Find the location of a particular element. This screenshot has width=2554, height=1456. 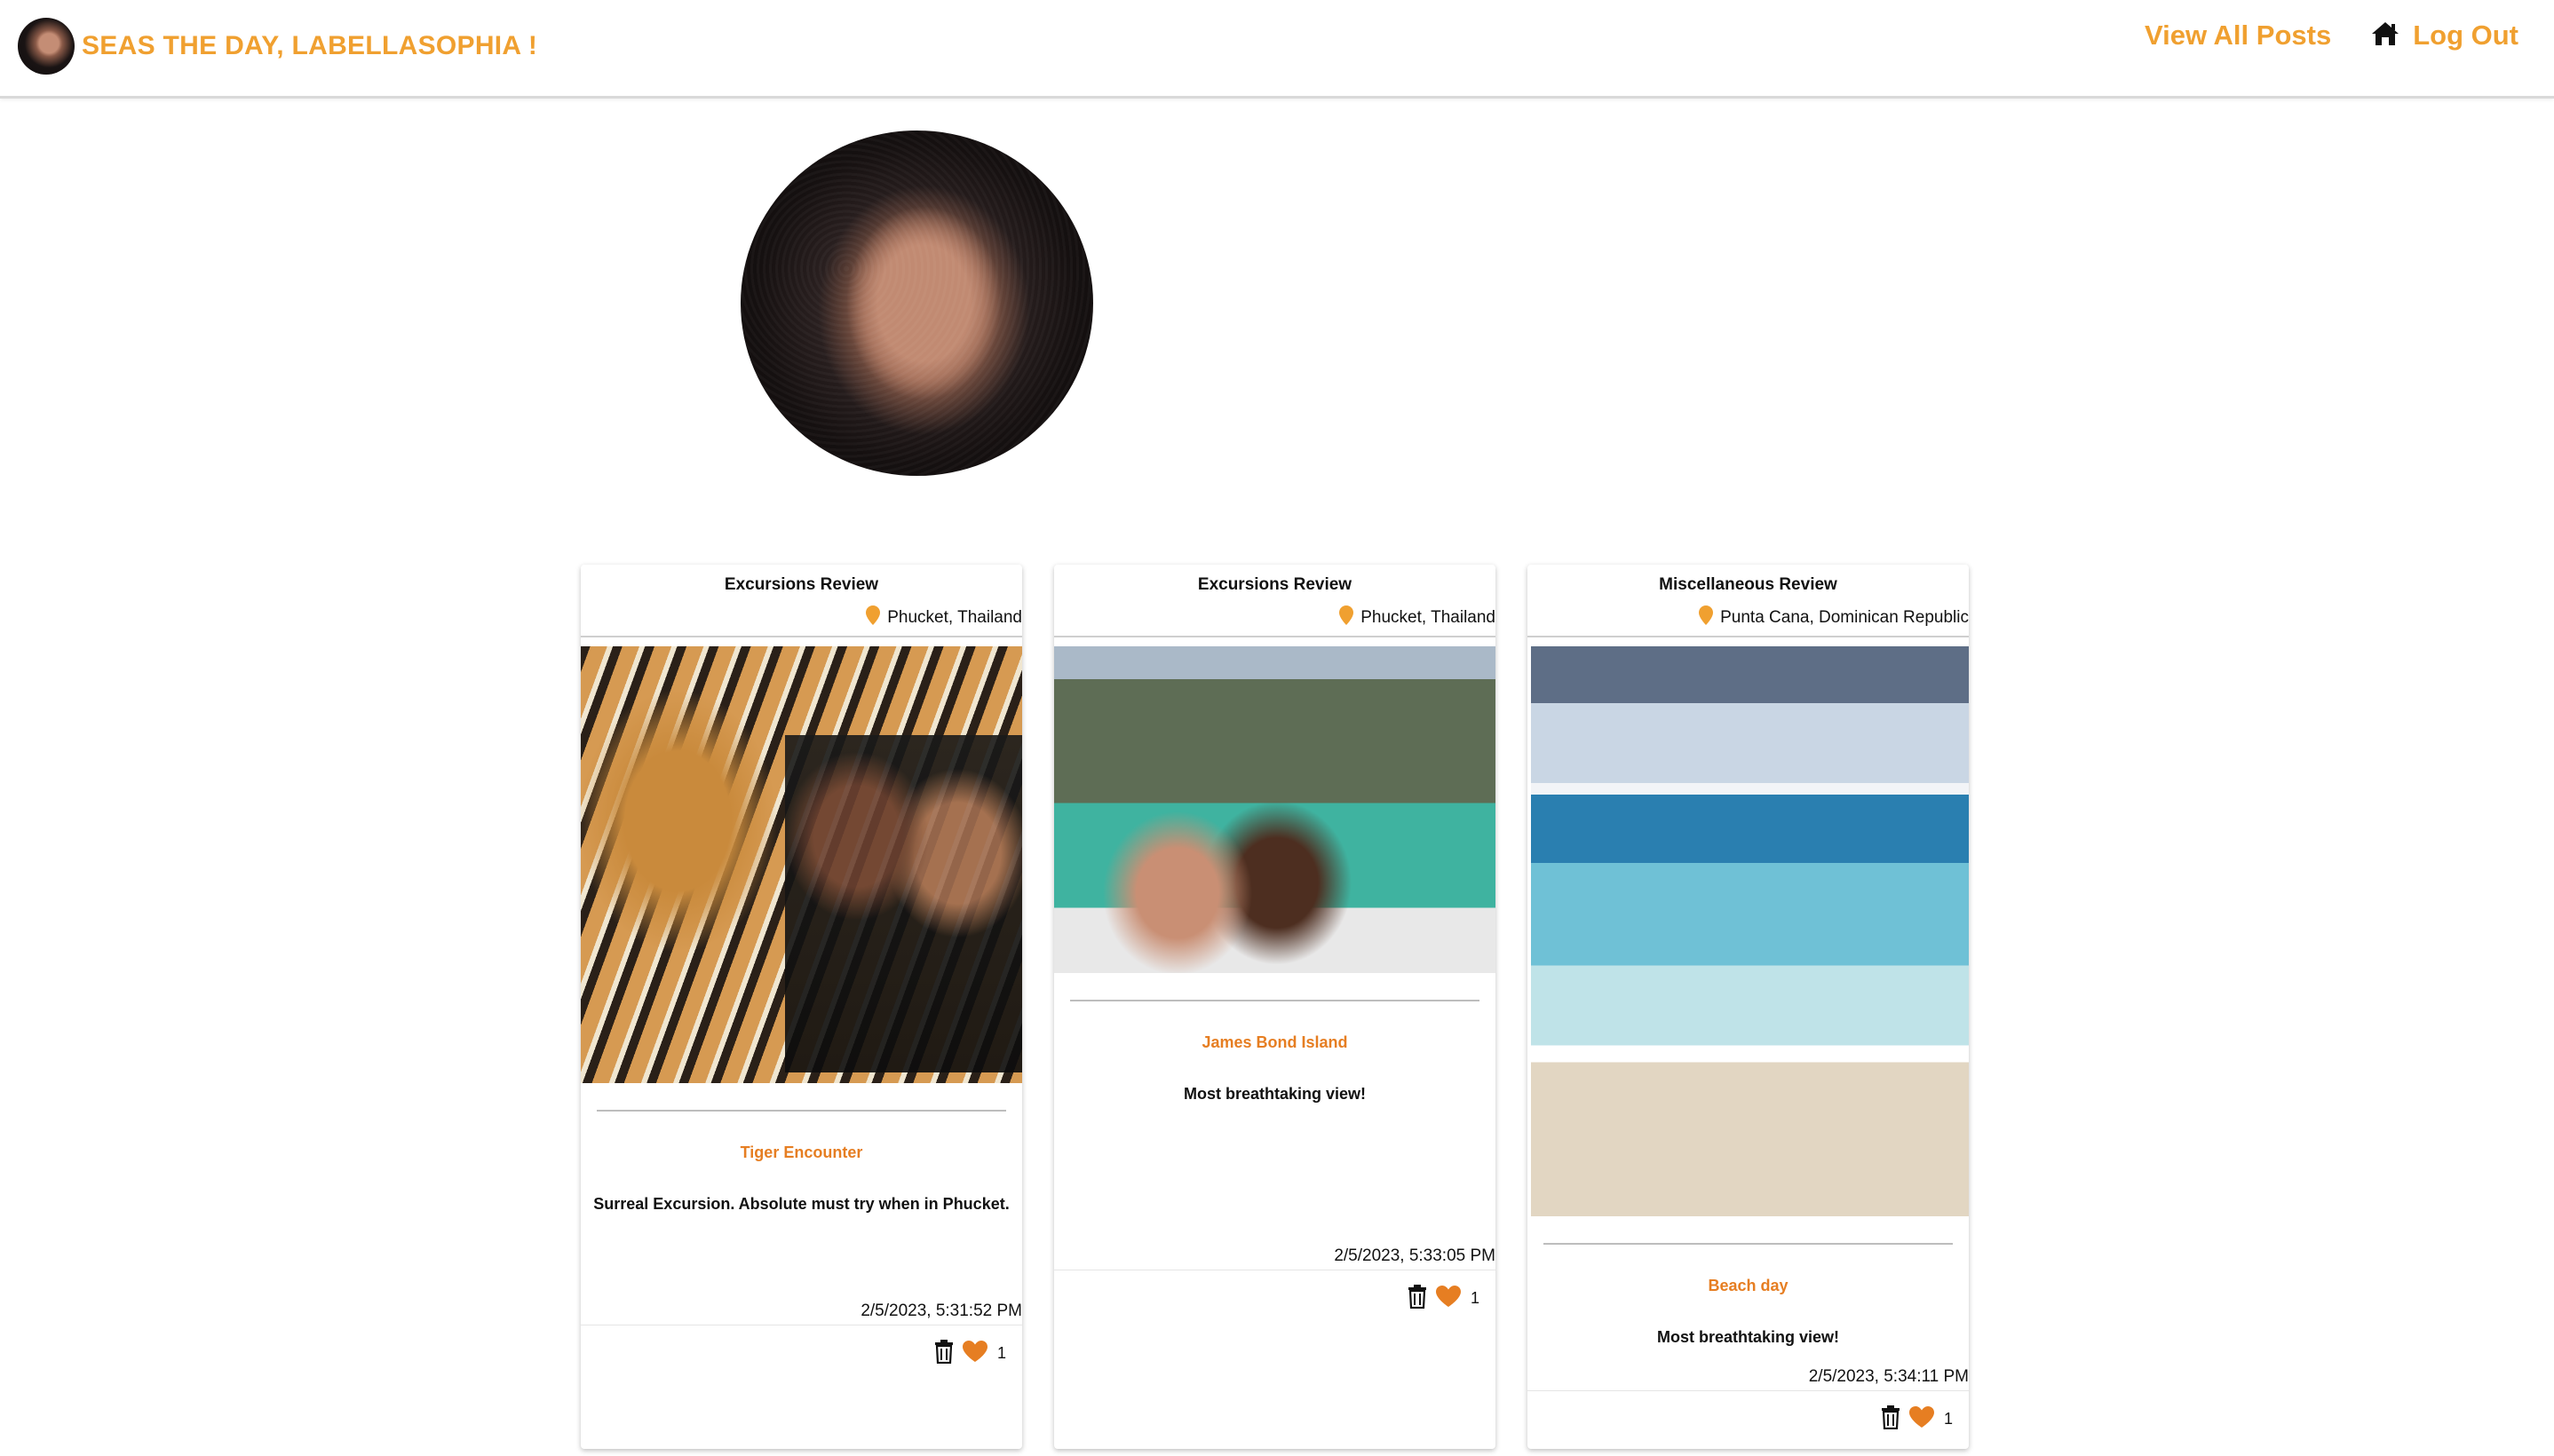

home-icon is located at coordinates (2385, 35).